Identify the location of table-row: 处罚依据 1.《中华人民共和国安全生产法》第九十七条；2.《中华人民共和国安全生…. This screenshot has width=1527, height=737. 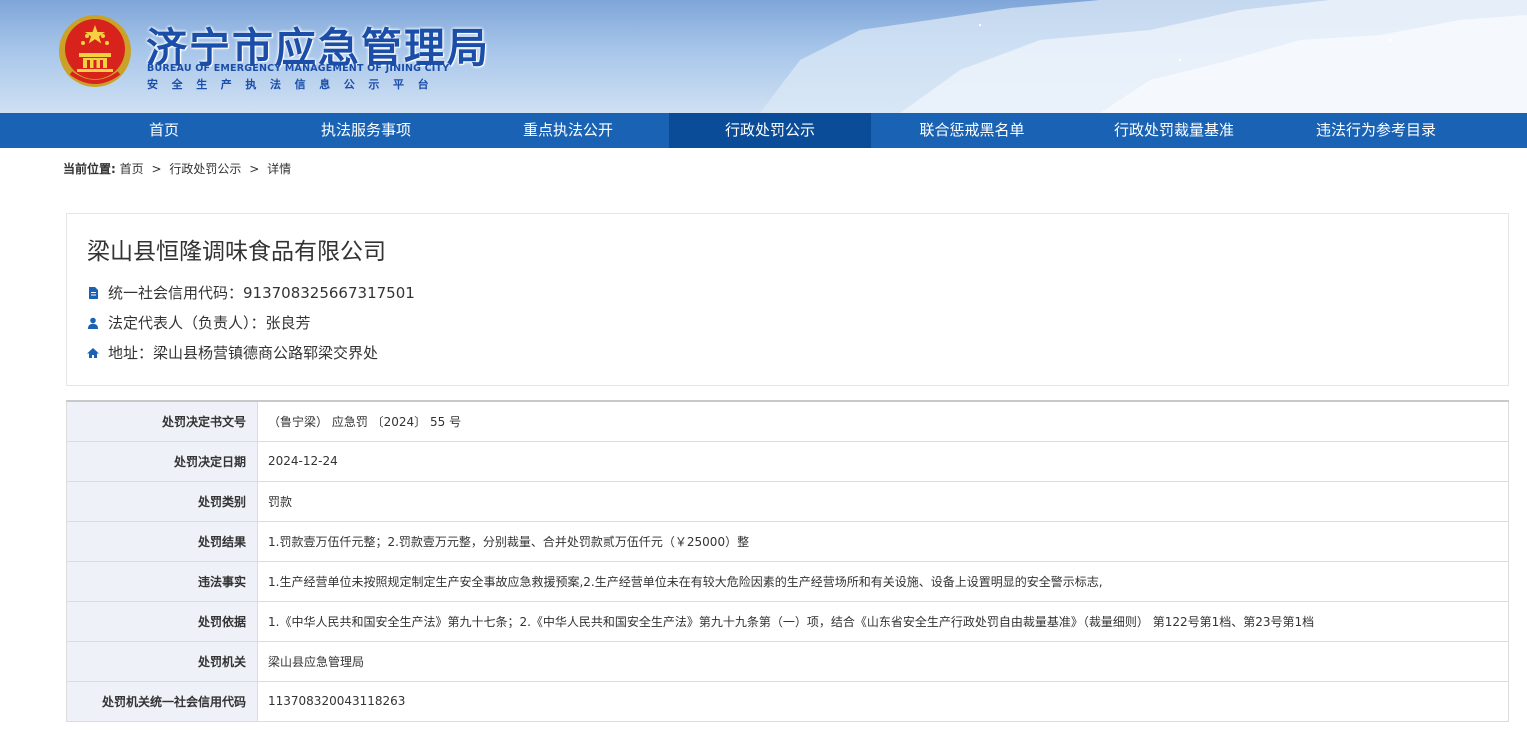
(787, 621).